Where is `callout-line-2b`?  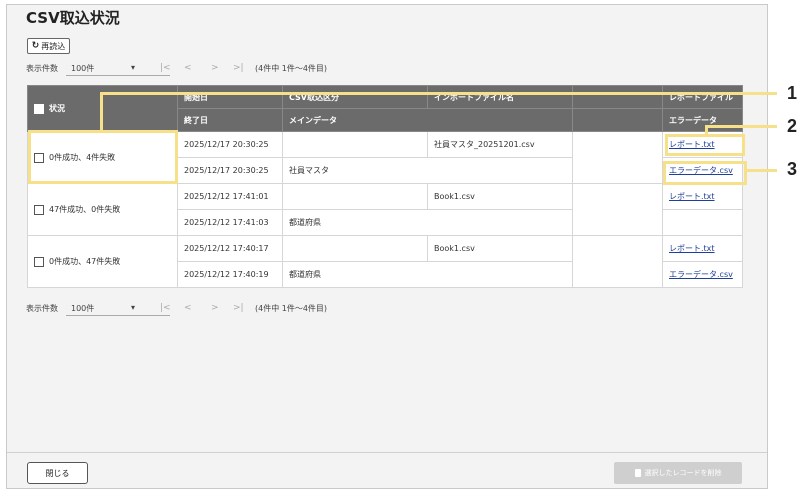 callout-line-2b is located at coordinates (741, 126).